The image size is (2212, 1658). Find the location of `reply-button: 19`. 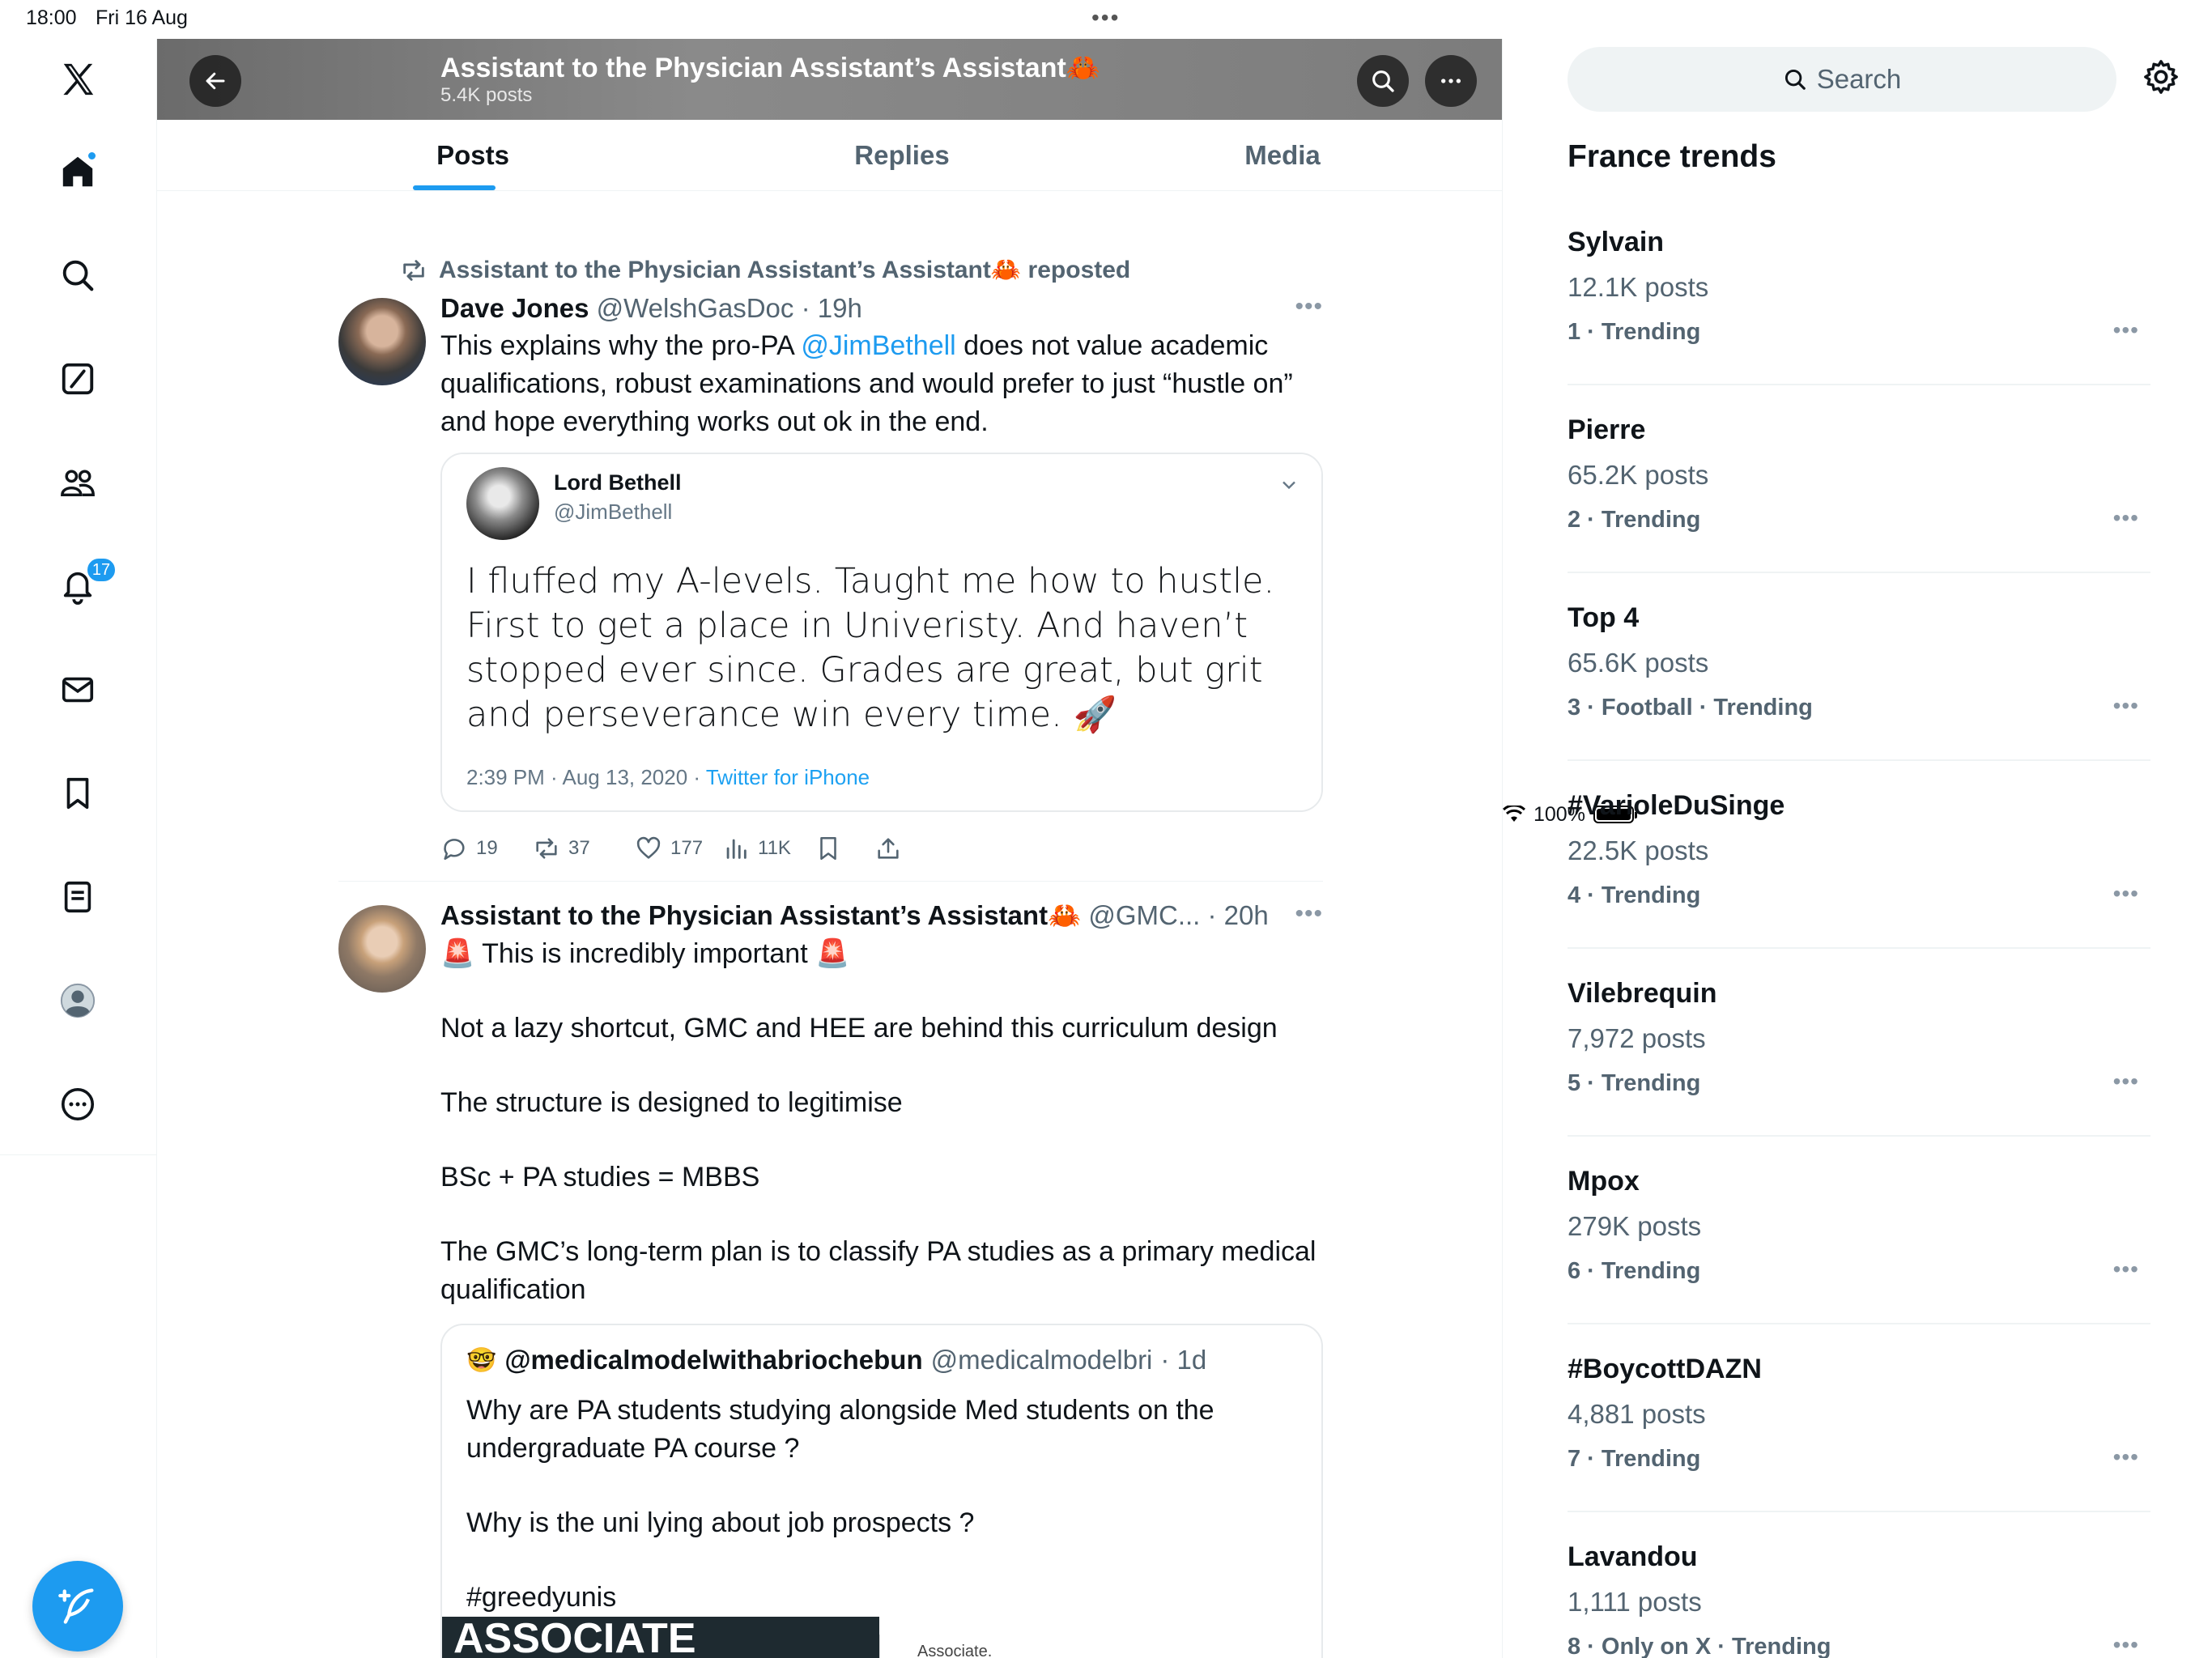

reply-button: 19 is located at coordinates (469, 848).